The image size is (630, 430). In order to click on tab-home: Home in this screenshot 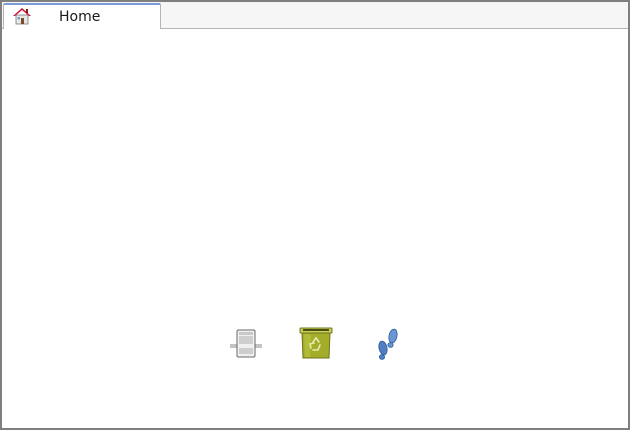, I will do `click(82, 16)`.